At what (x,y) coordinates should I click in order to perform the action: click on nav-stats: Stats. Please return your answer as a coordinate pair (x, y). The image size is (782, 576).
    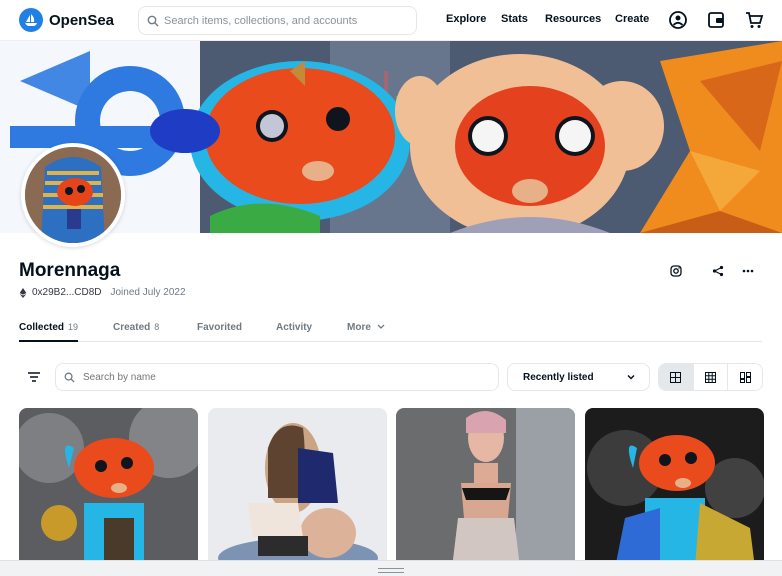
    Looking at the image, I should click on (514, 19).